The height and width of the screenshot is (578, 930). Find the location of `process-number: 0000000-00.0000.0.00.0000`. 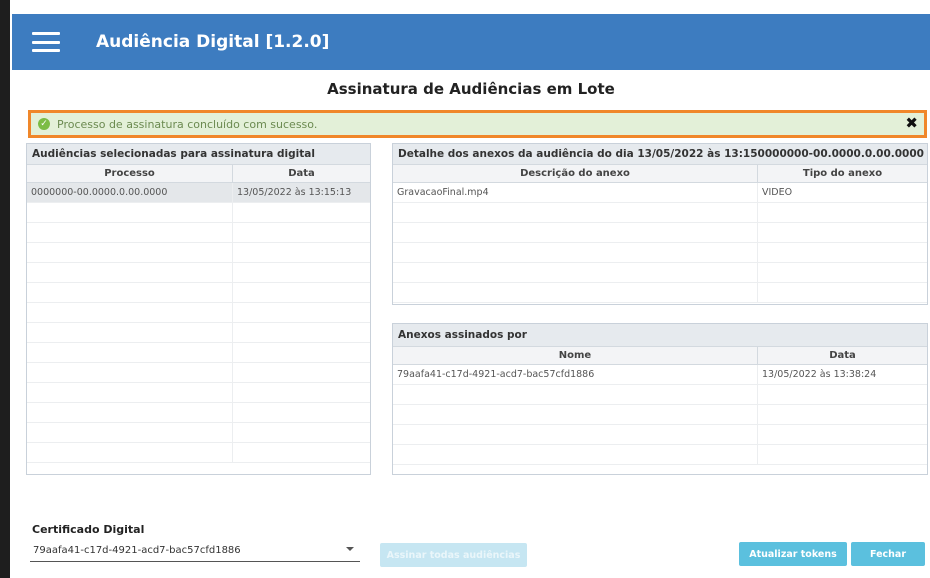

process-number: 0000000-00.0000.0.00.0000 is located at coordinates (840, 154).